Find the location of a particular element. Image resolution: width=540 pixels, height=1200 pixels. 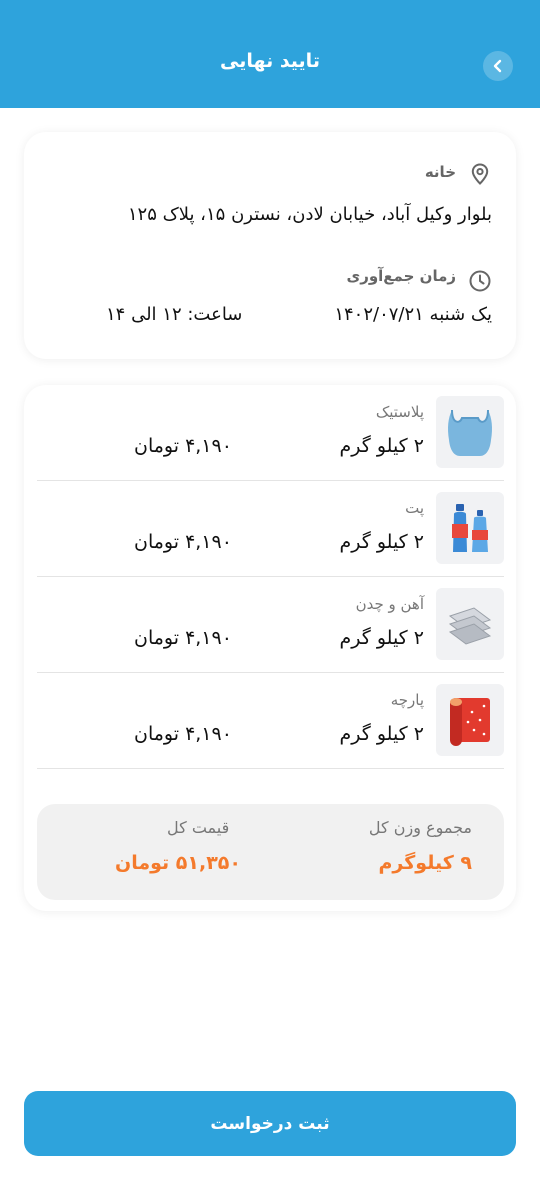

item-name: پت is located at coordinates (414, 508).